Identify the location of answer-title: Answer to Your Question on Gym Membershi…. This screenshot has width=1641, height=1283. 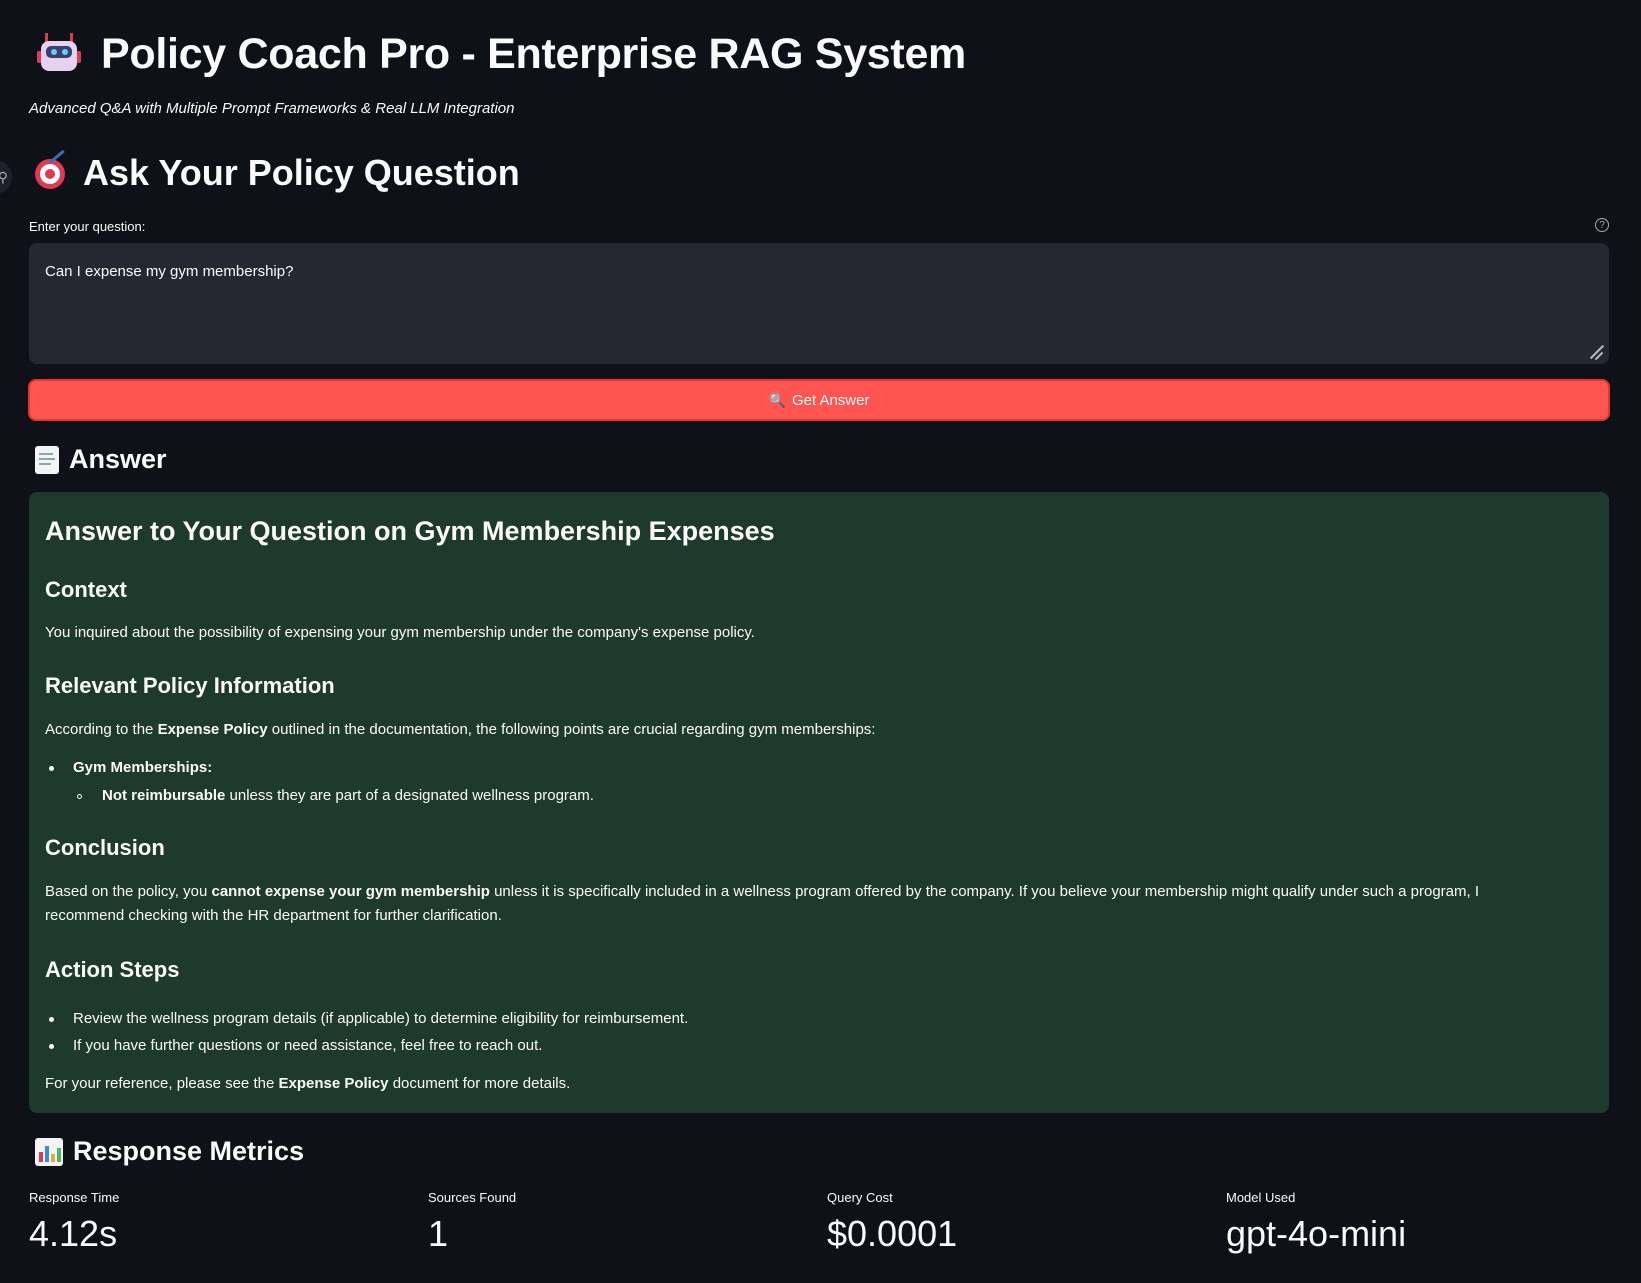
(410, 531).